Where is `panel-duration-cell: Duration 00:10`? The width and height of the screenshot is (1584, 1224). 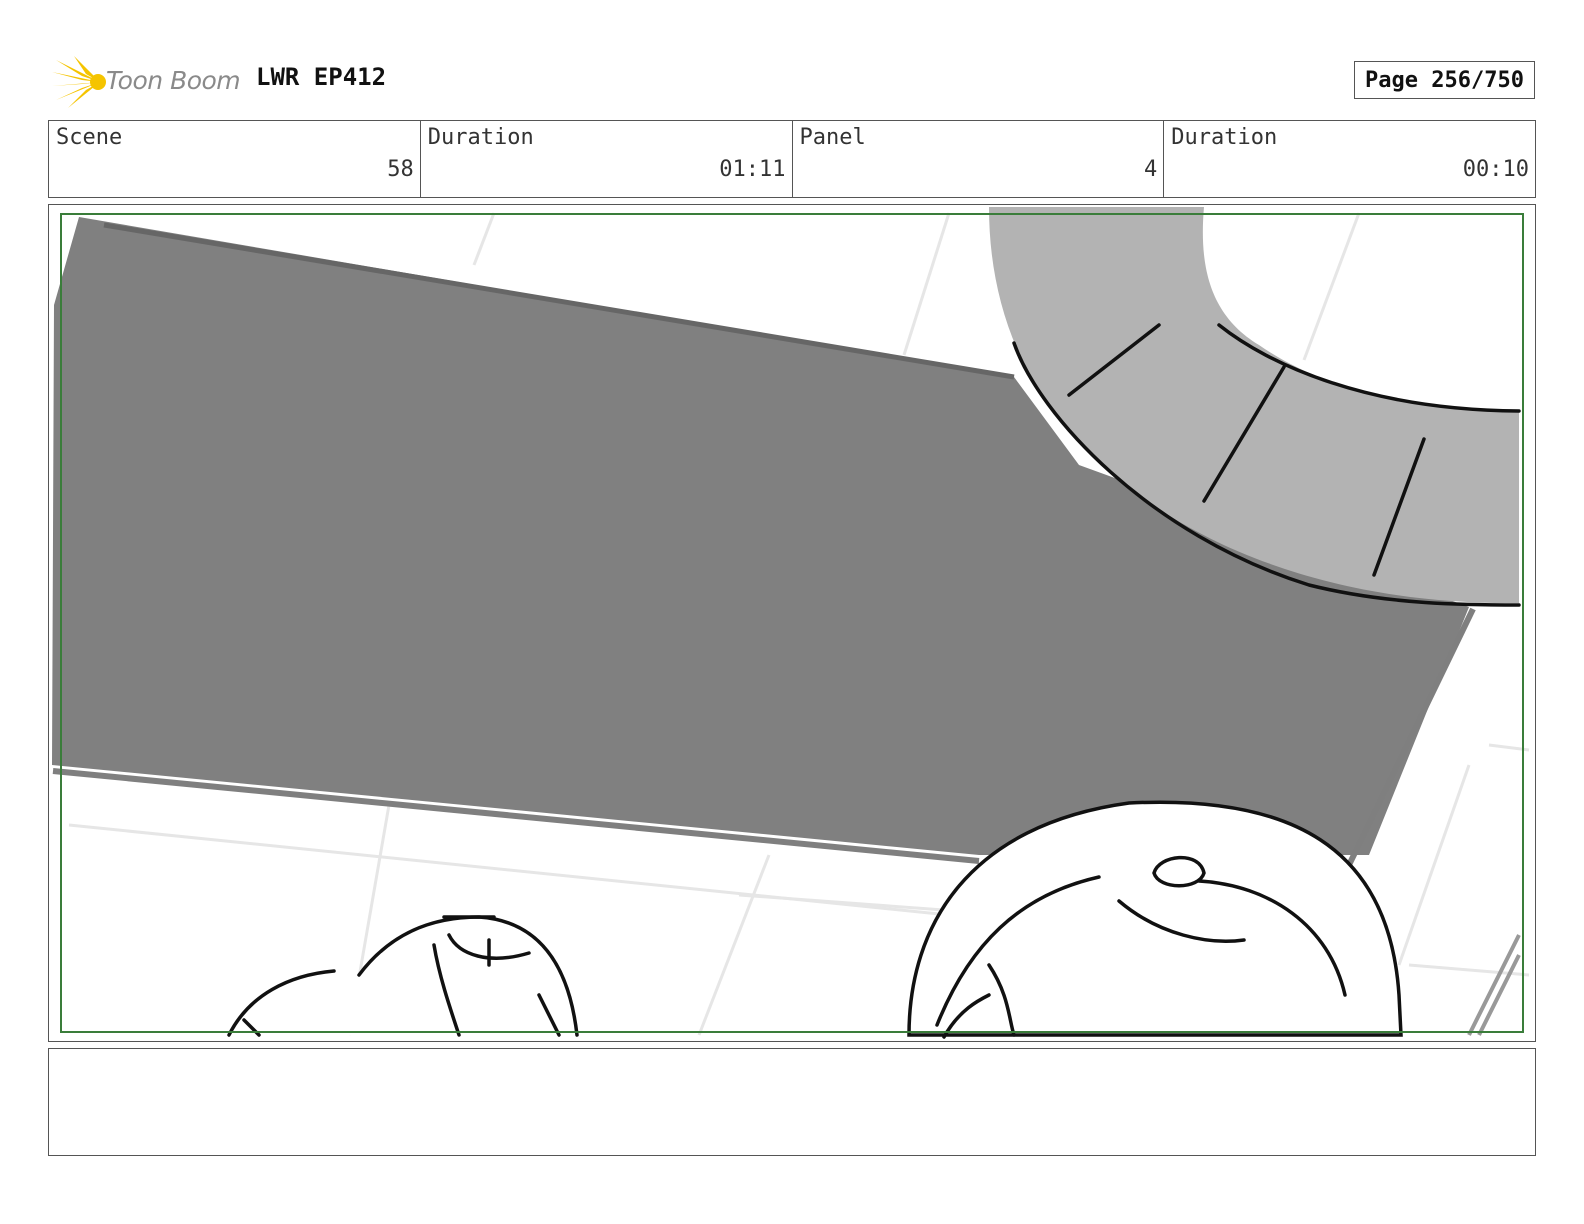 panel-duration-cell: Duration 00:10 is located at coordinates (1349, 159).